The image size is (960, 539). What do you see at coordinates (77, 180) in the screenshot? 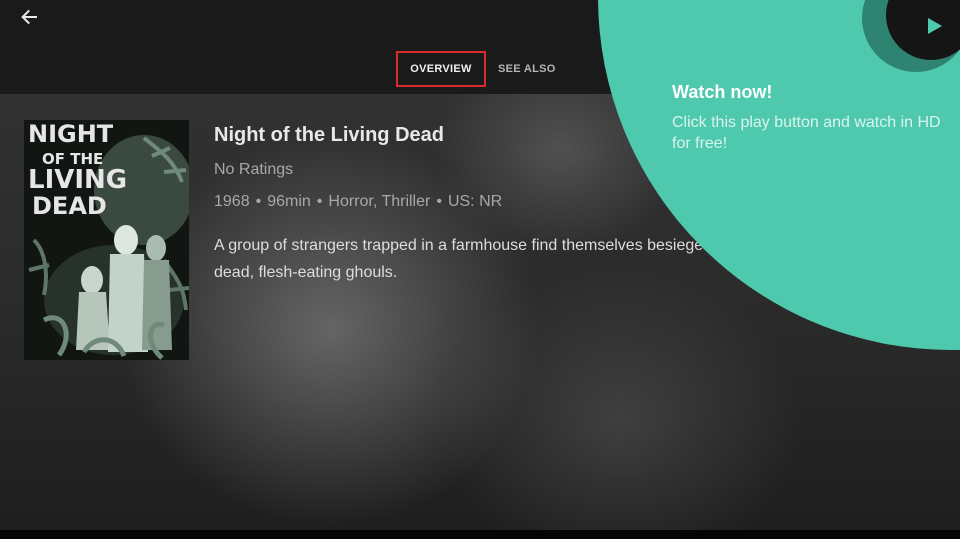
I see `poster-title-line-3: LIVING` at bounding box center [77, 180].